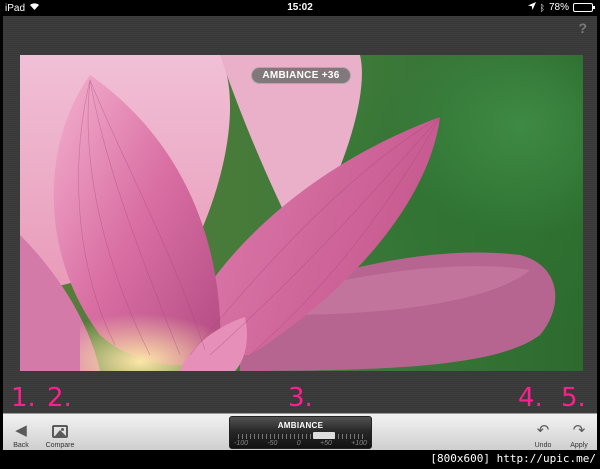 The height and width of the screenshot is (469, 600). What do you see at coordinates (21, 445) in the screenshot?
I see `back-label: Back` at bounding box center [21, 445].